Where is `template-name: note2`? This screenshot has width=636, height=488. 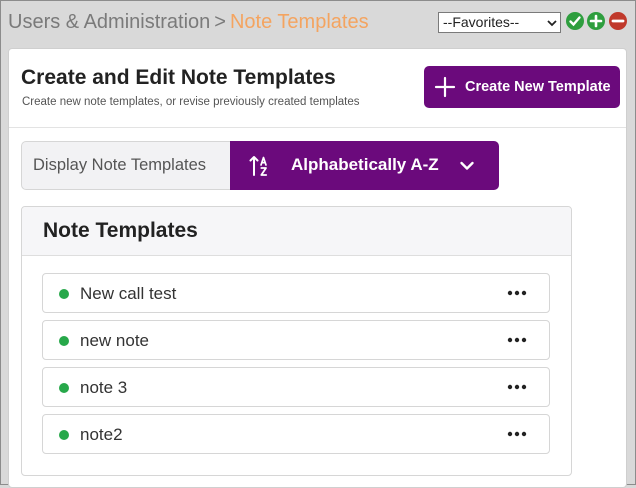 template-name: note2 is located at coordinates (101, 434).